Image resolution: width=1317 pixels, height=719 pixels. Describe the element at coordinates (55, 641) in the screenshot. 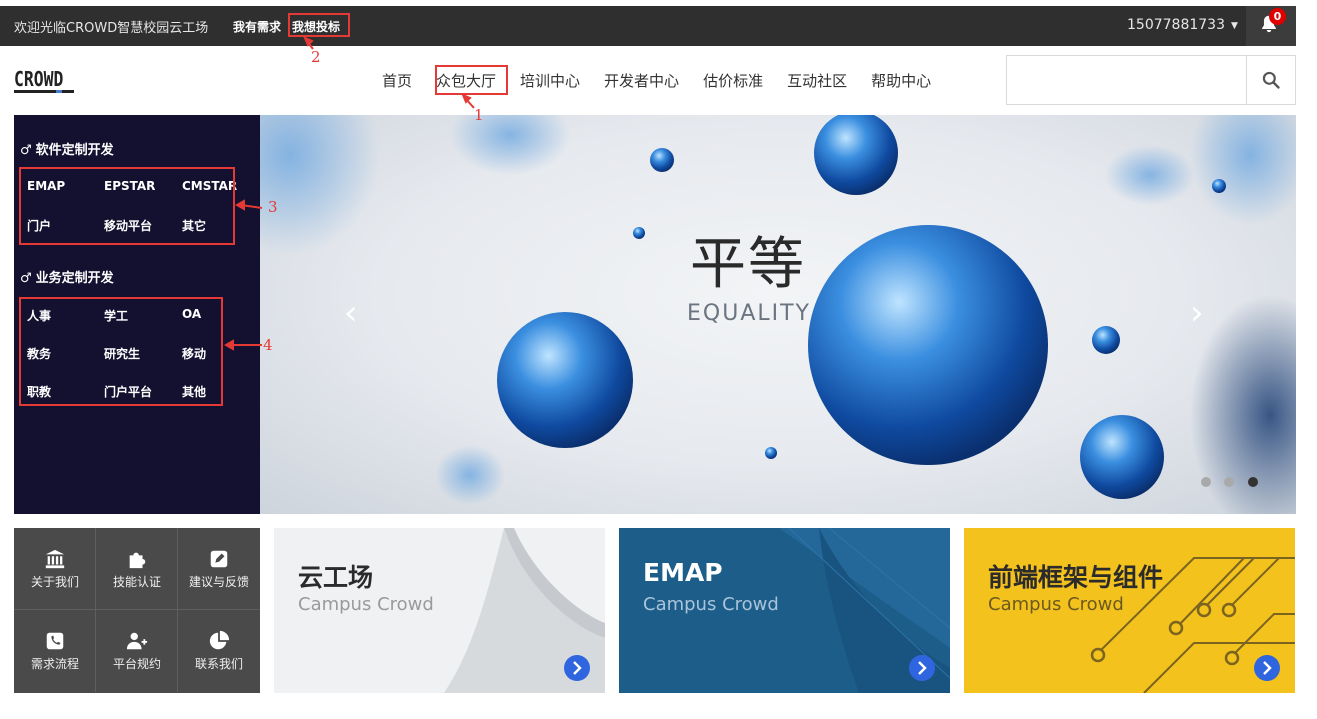

I see `phone-icon` at that location.